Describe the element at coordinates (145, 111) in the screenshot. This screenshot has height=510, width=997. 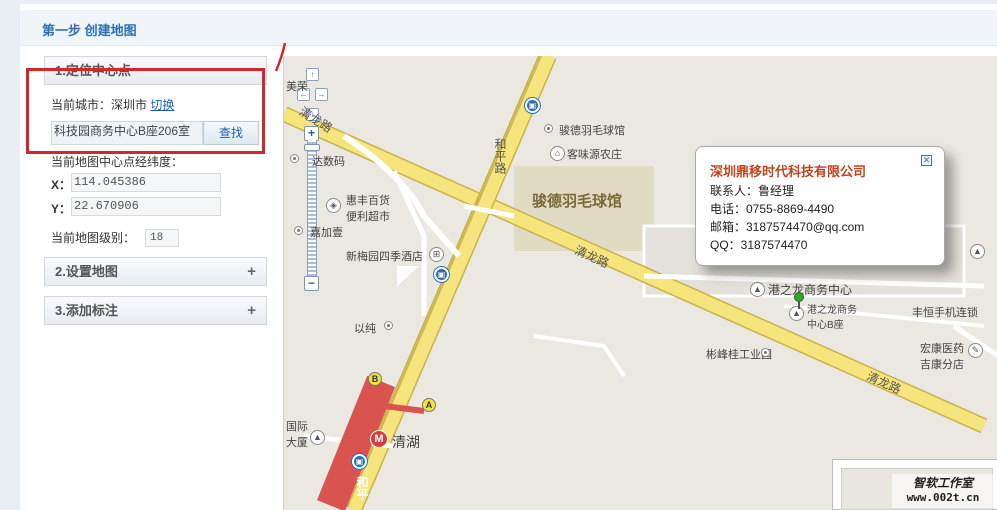
I see `red-highlight-annotation` at that location.